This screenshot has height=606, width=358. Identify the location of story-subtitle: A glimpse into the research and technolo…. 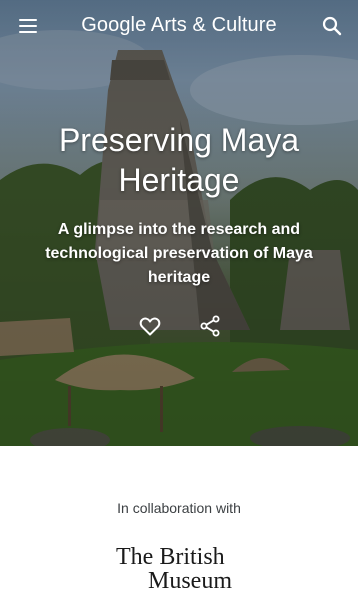
(179, 253).